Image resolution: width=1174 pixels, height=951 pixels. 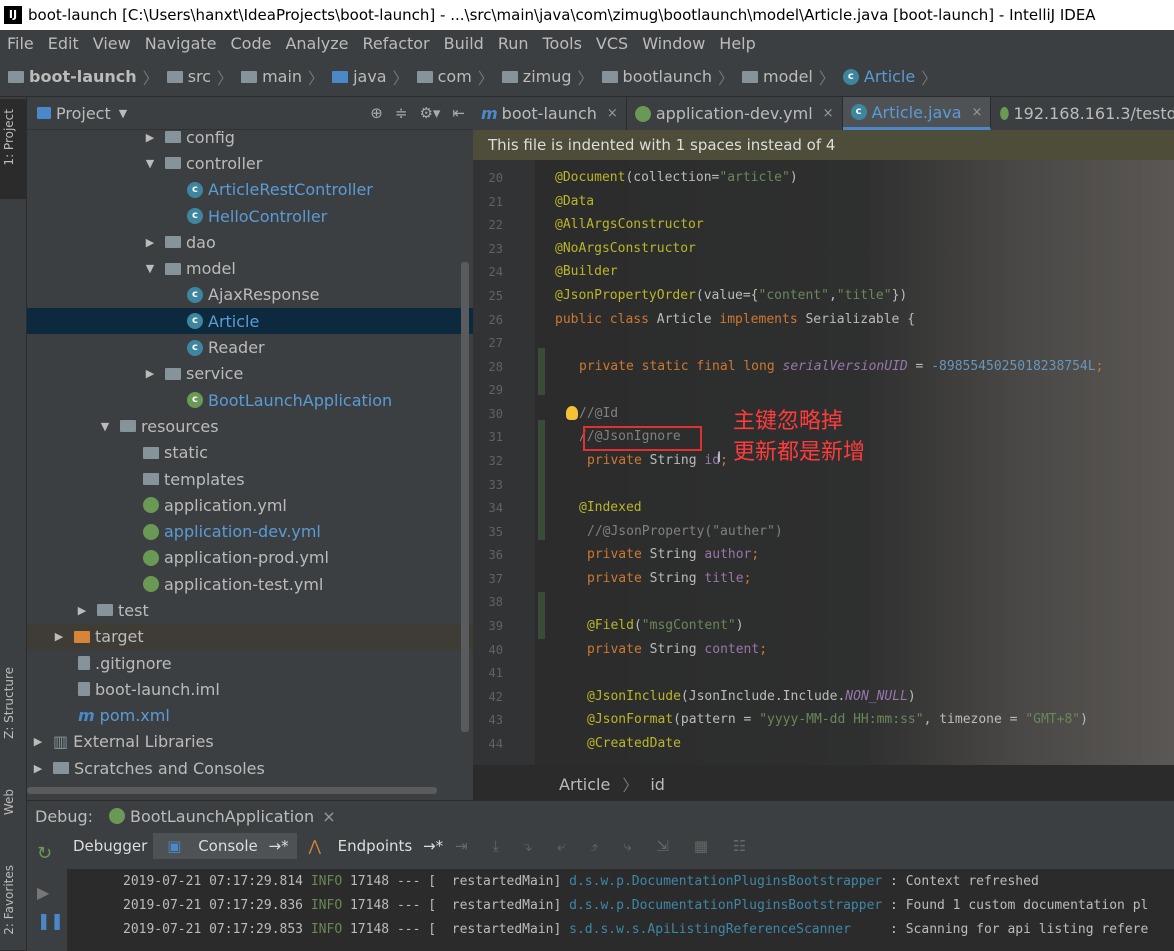 I want to click on tree-item-target: ▶ target, so click(x=250, y=636).